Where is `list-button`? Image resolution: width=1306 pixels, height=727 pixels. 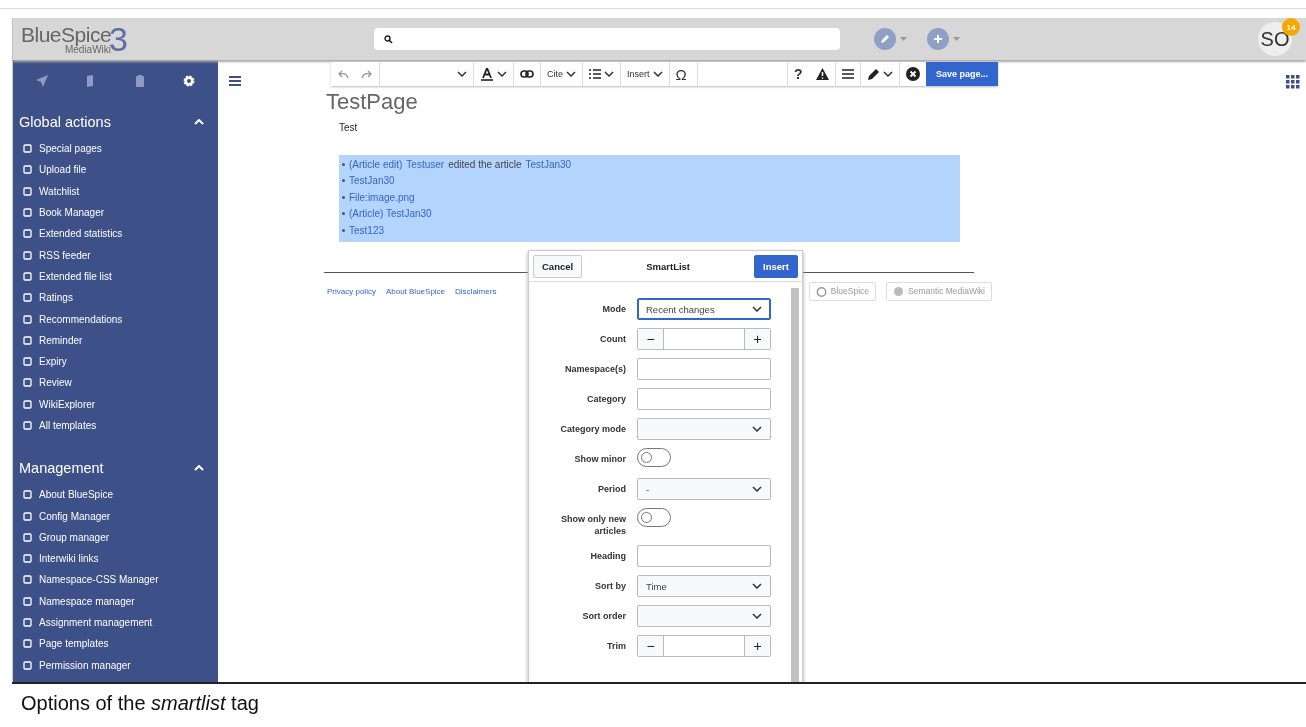
list-button is located at coordinates (602, 74).